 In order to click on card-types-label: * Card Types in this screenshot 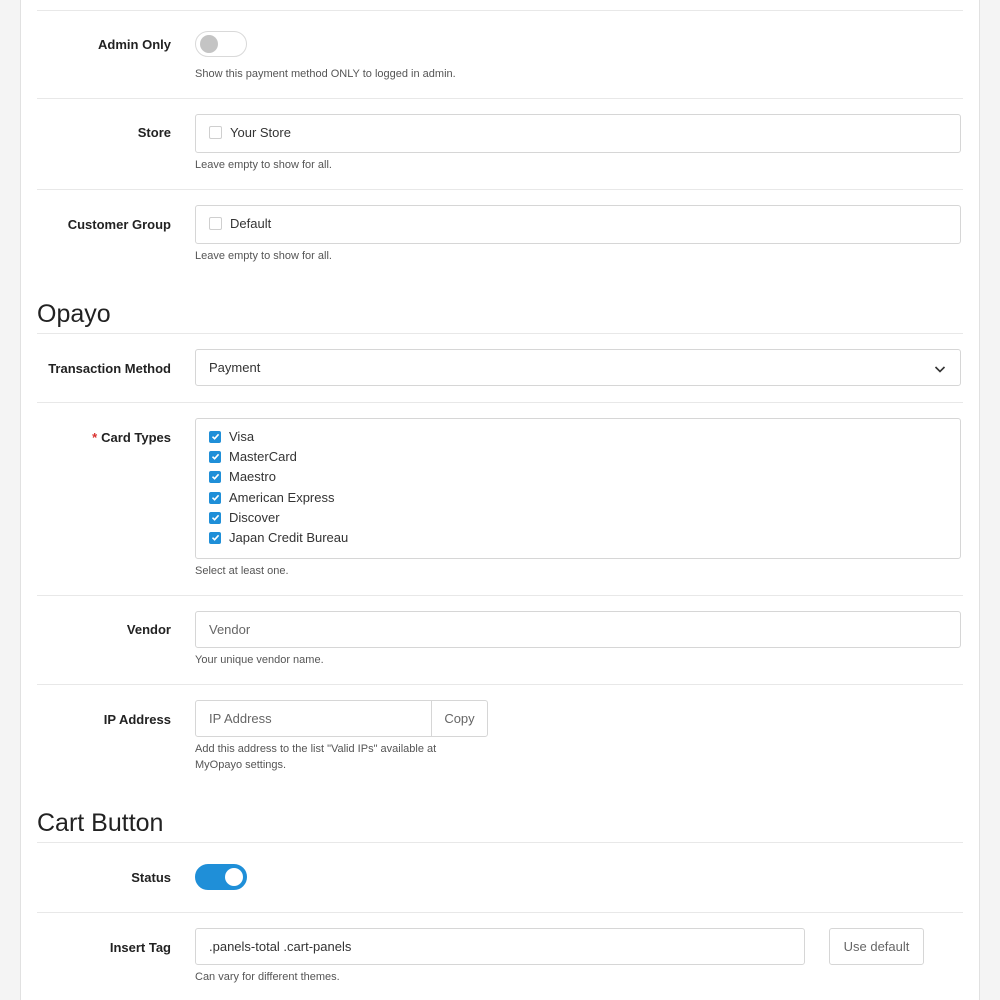, I will do `click(104, 437)`.